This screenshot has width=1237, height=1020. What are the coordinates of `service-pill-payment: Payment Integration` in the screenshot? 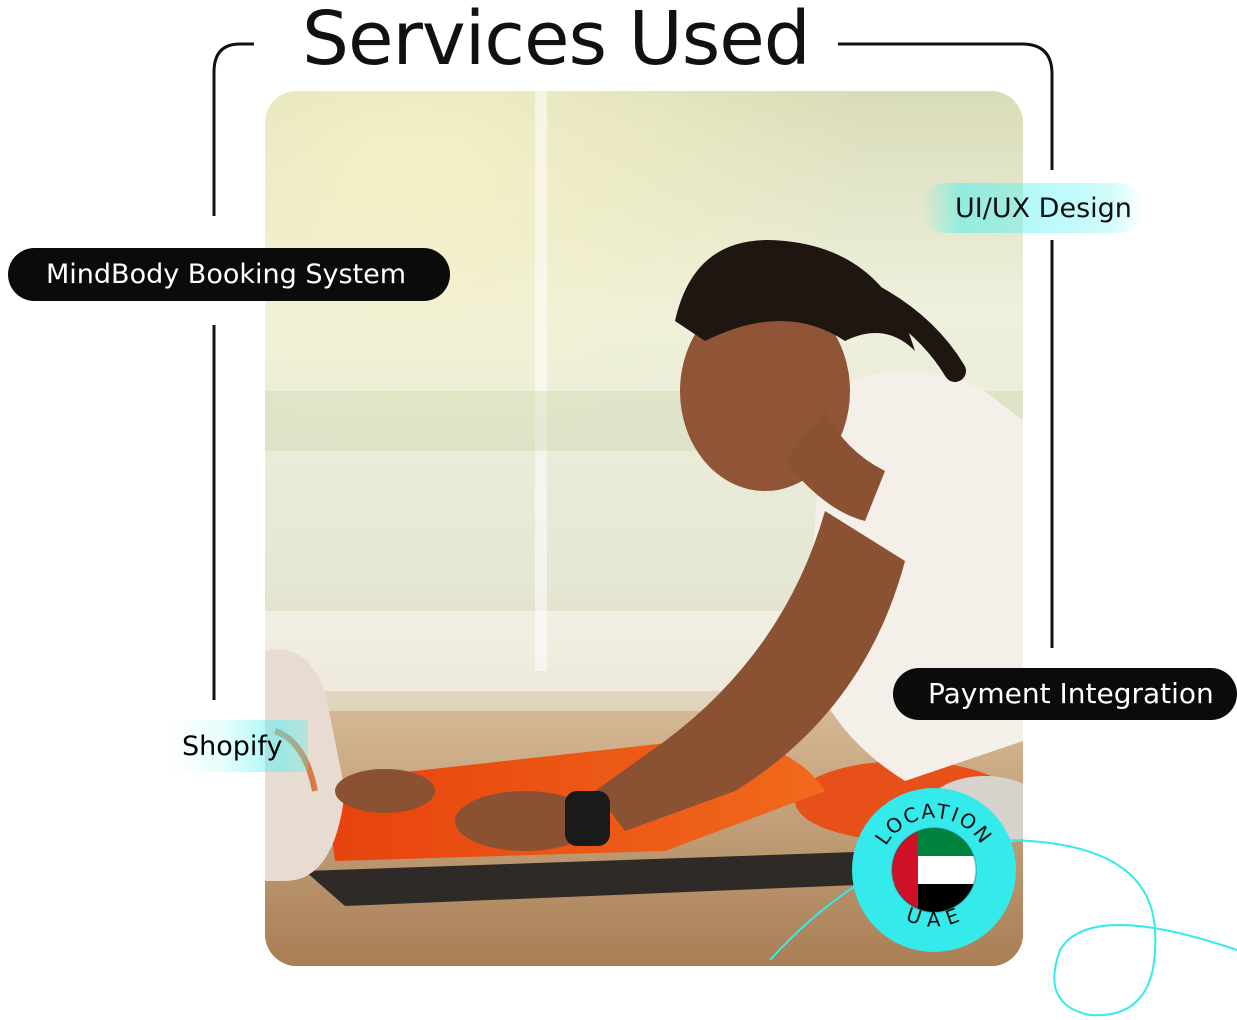 It's located at (1065, 694).